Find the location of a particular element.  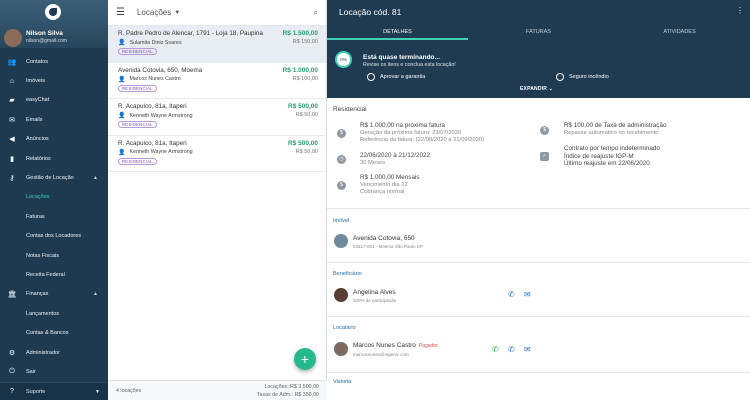

list-item-address: R. Acapulco, 81a, Itaperi is located at coordinates (152, 143).